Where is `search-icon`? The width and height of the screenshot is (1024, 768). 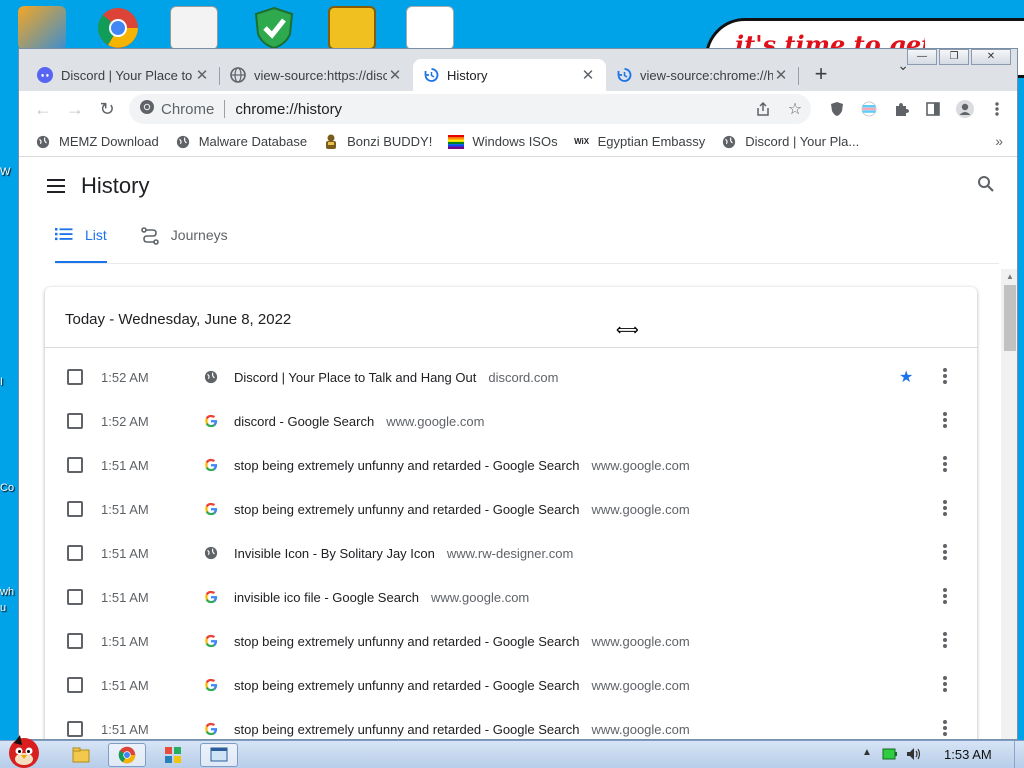 search-icon is located at coordinates (986, 186).